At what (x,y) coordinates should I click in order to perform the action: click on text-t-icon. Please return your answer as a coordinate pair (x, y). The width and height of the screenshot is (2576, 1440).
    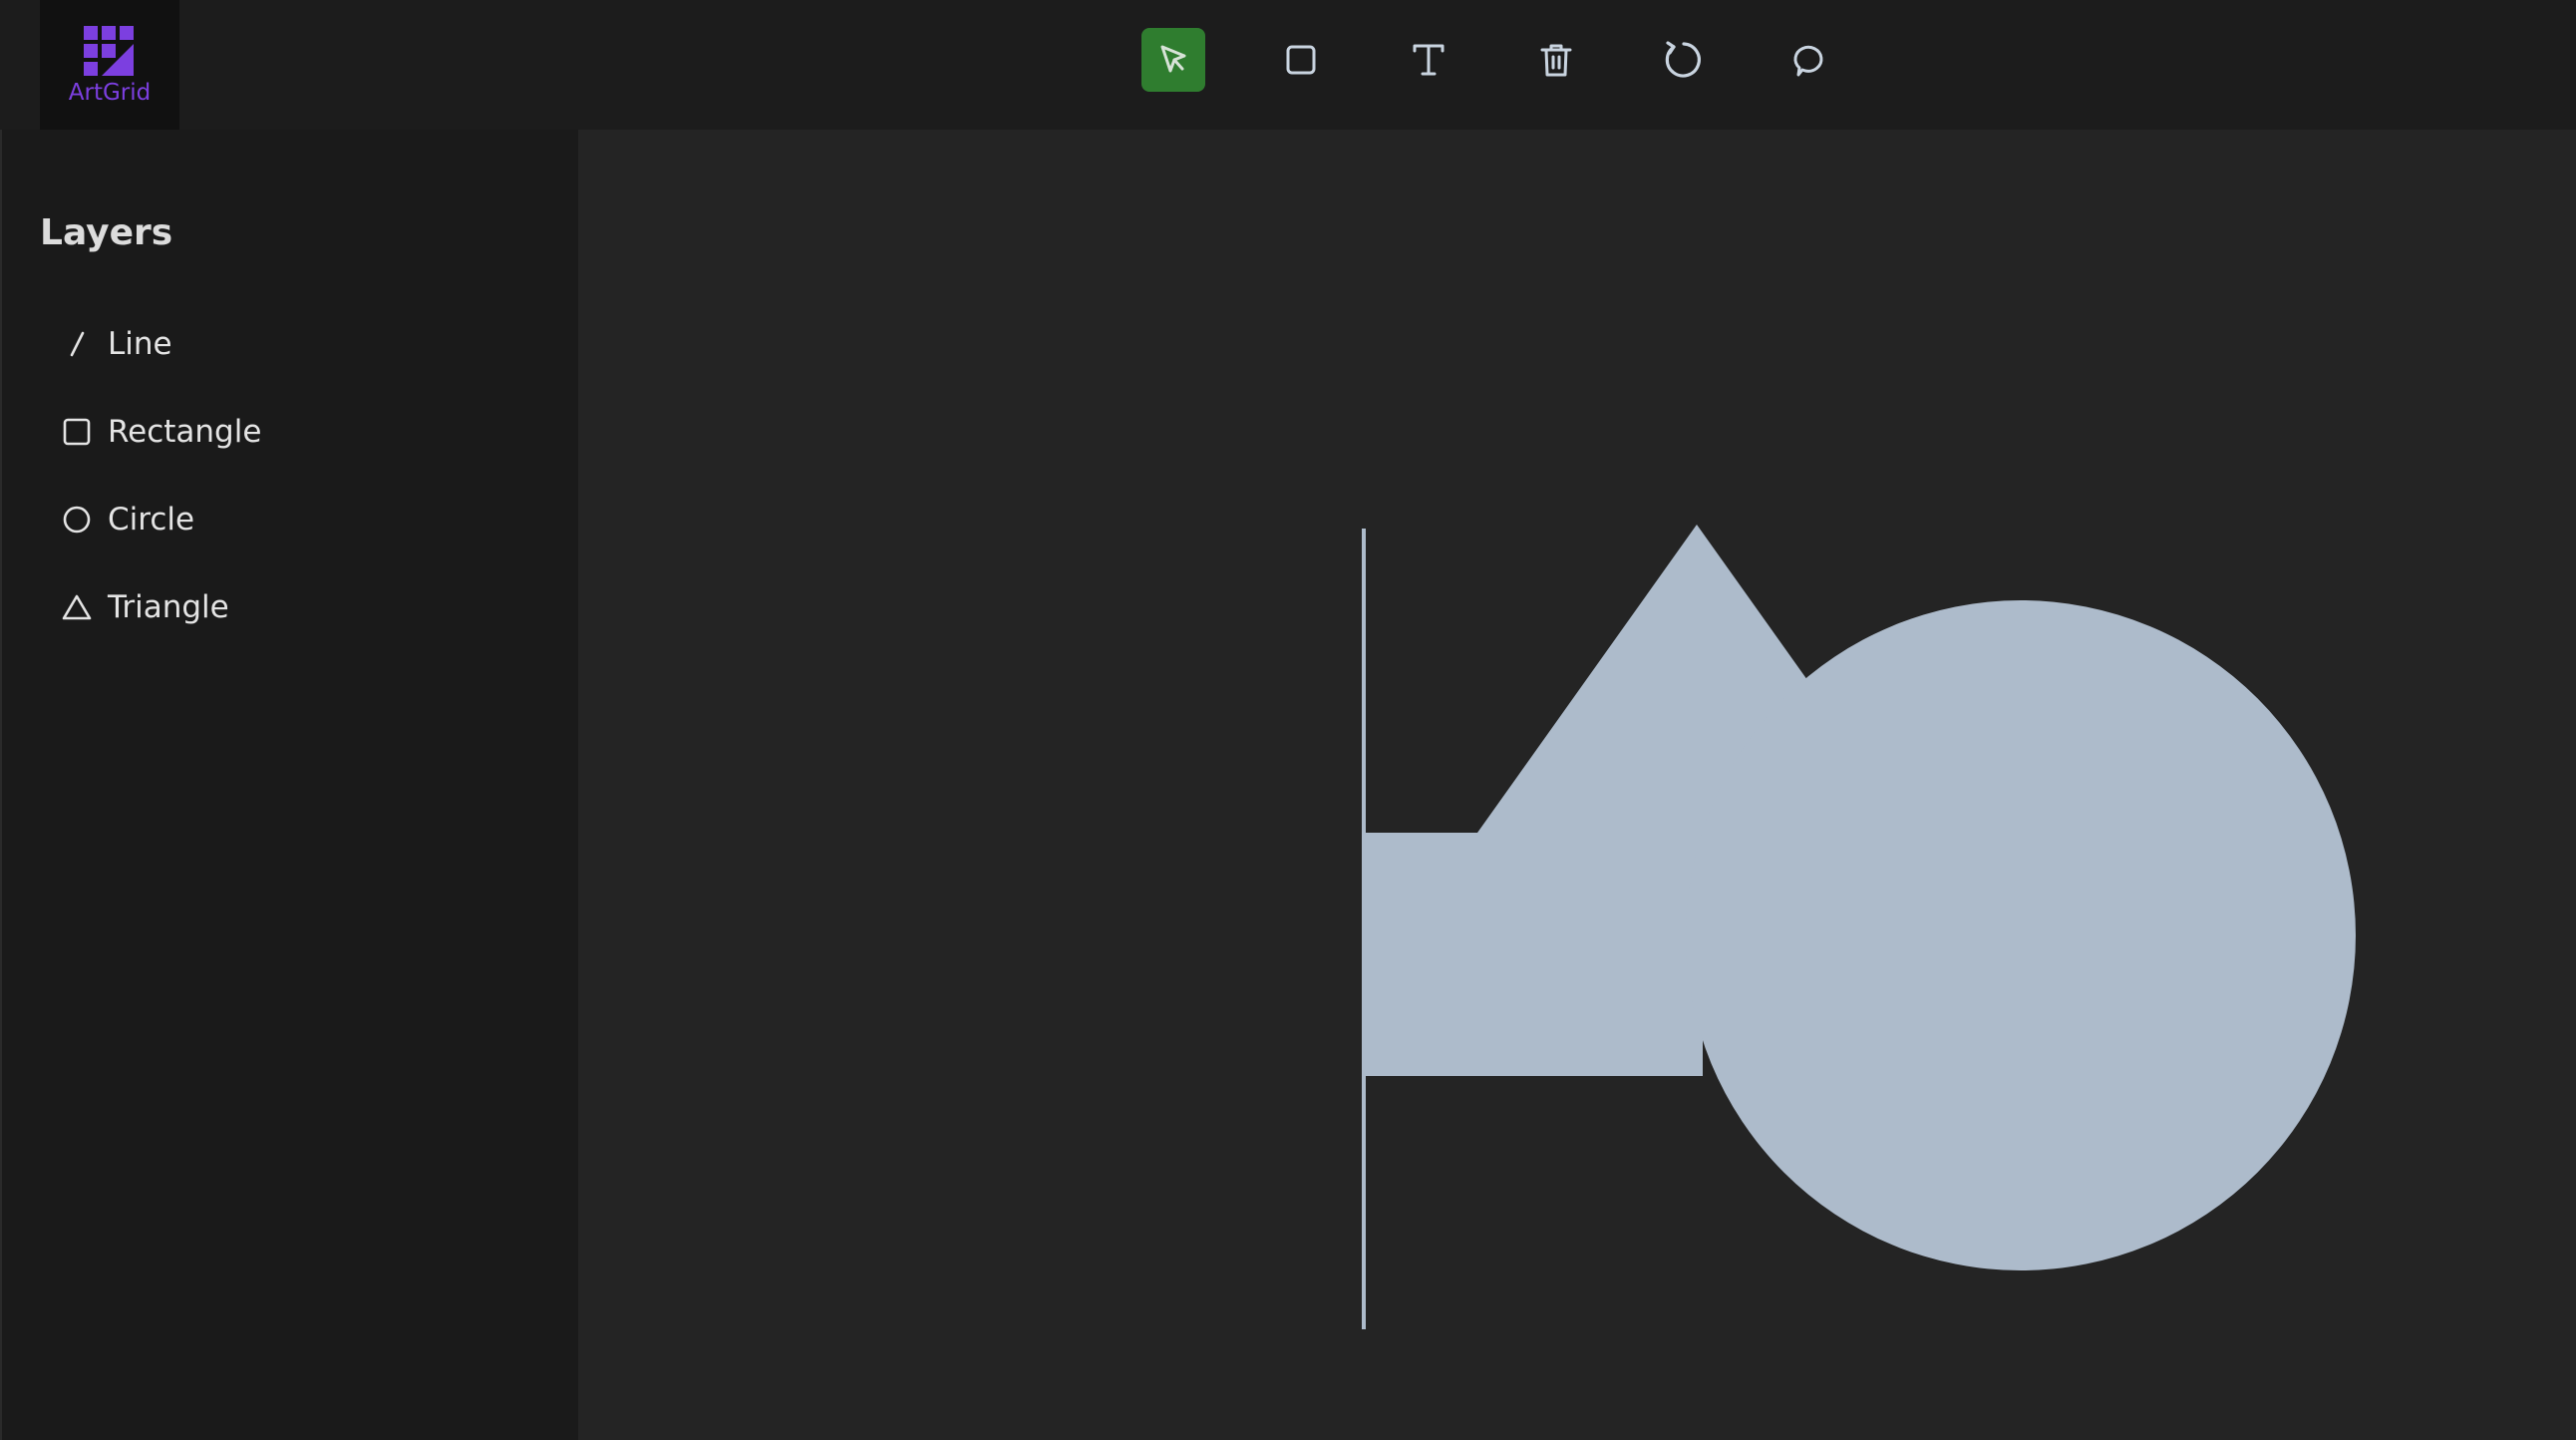
    Looking at the image, I should click on (1429, 60).